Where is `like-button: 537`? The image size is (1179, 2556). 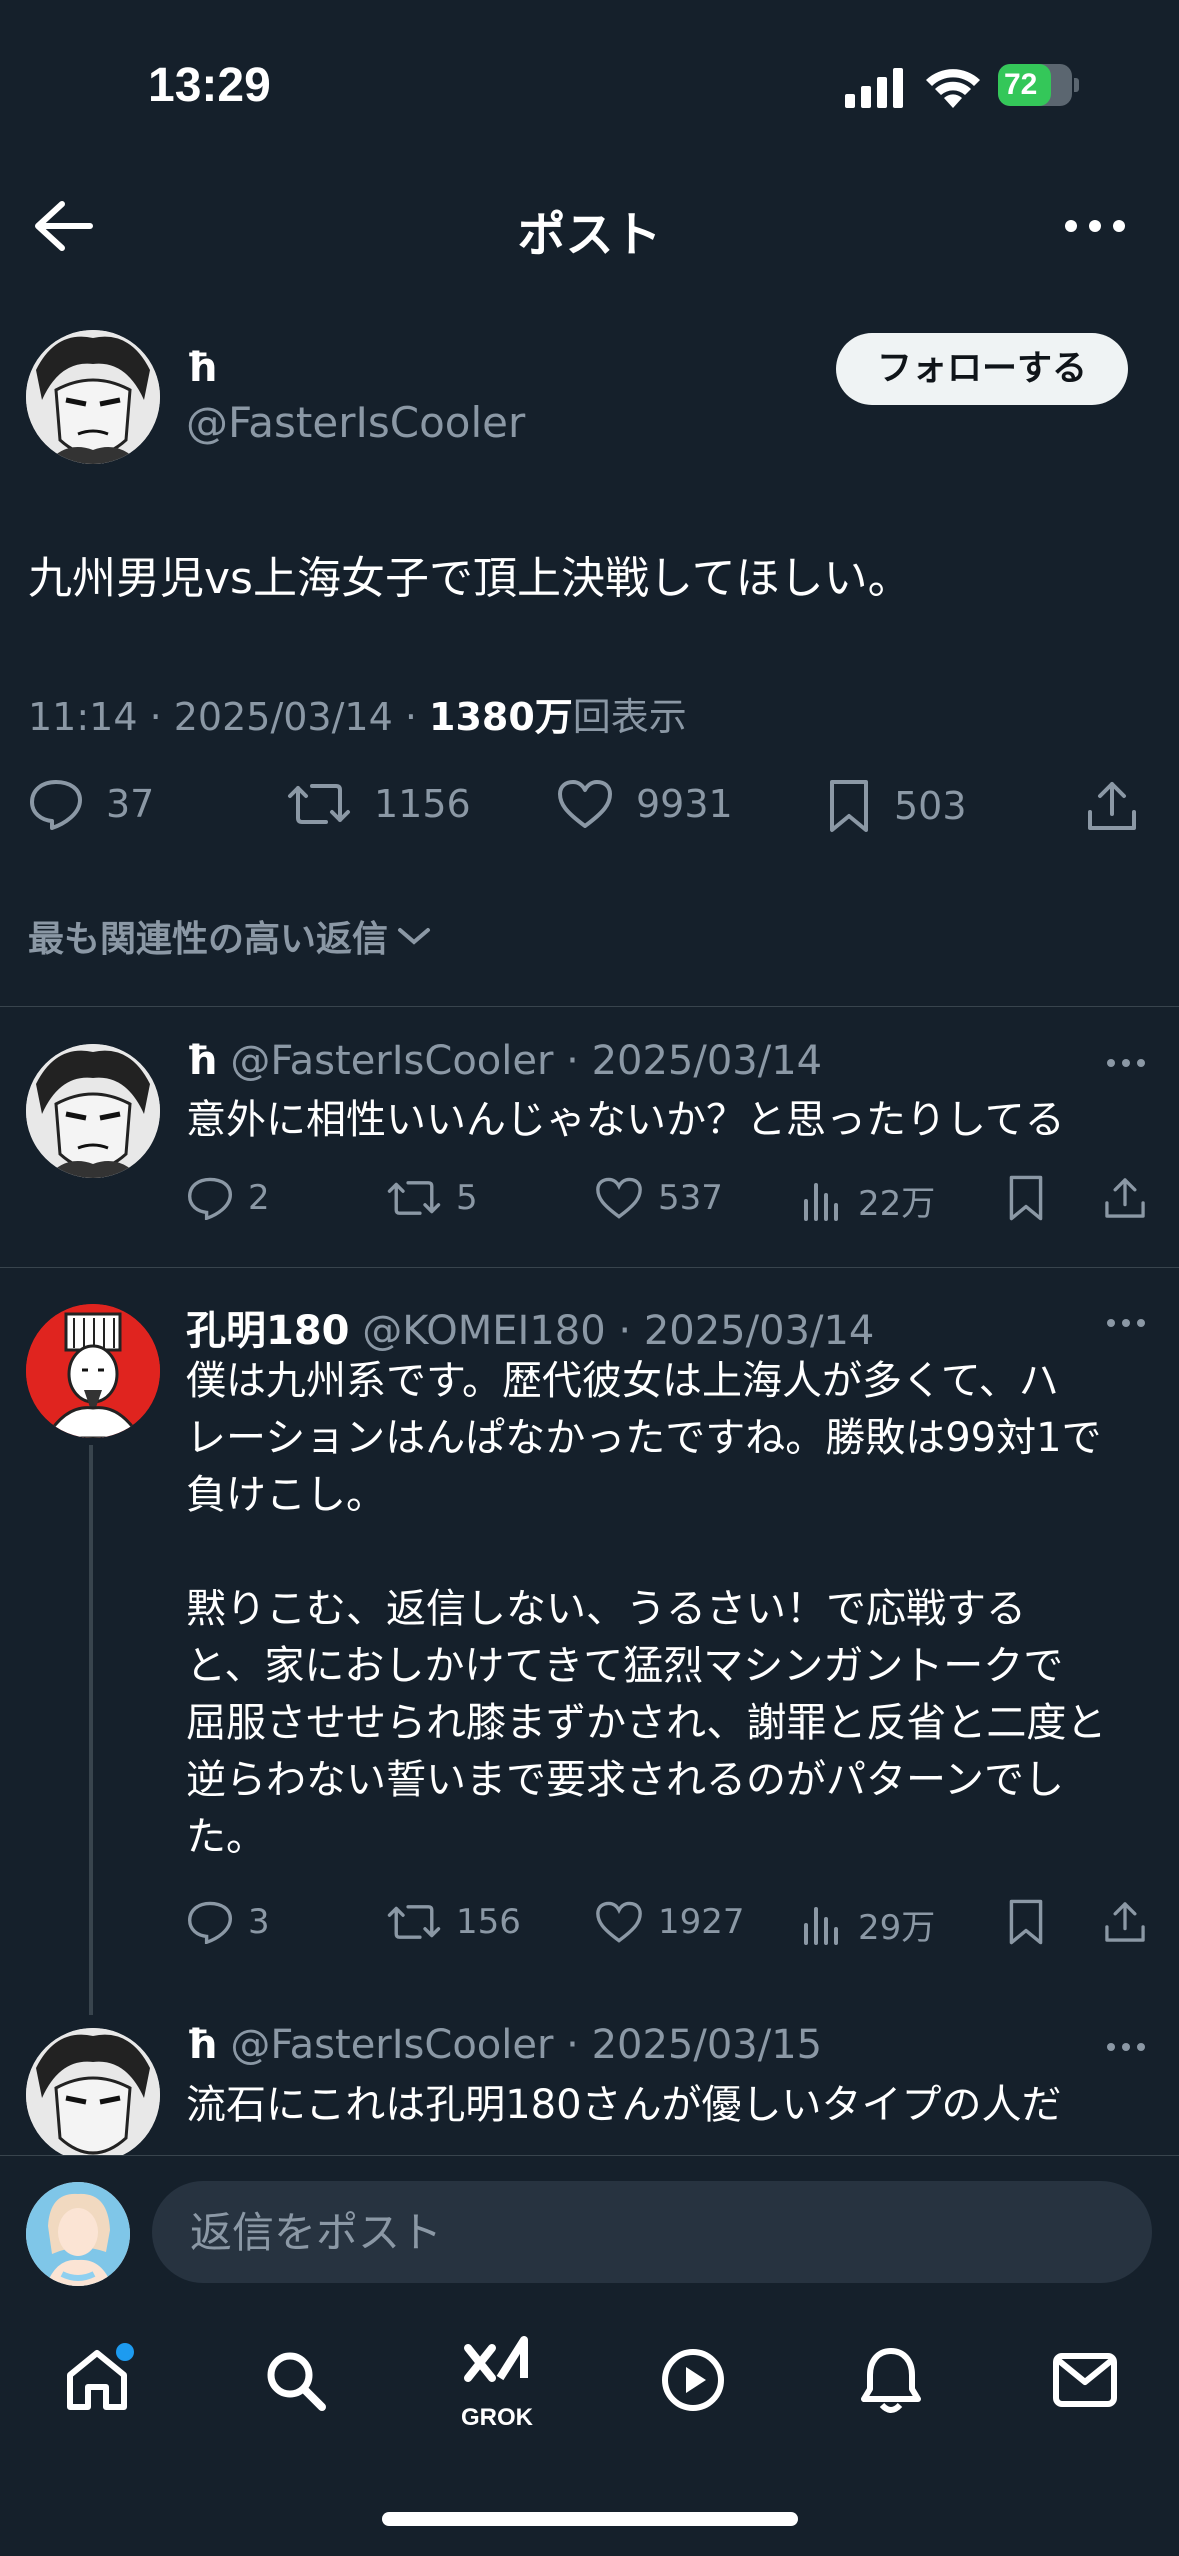 like-button: 537 is located at coordinates (658, 1198).